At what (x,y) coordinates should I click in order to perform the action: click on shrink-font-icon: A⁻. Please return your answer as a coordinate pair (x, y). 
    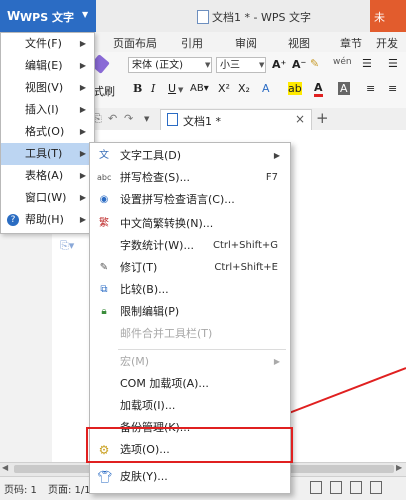
    Looking at the image, I should click on (299, 64).